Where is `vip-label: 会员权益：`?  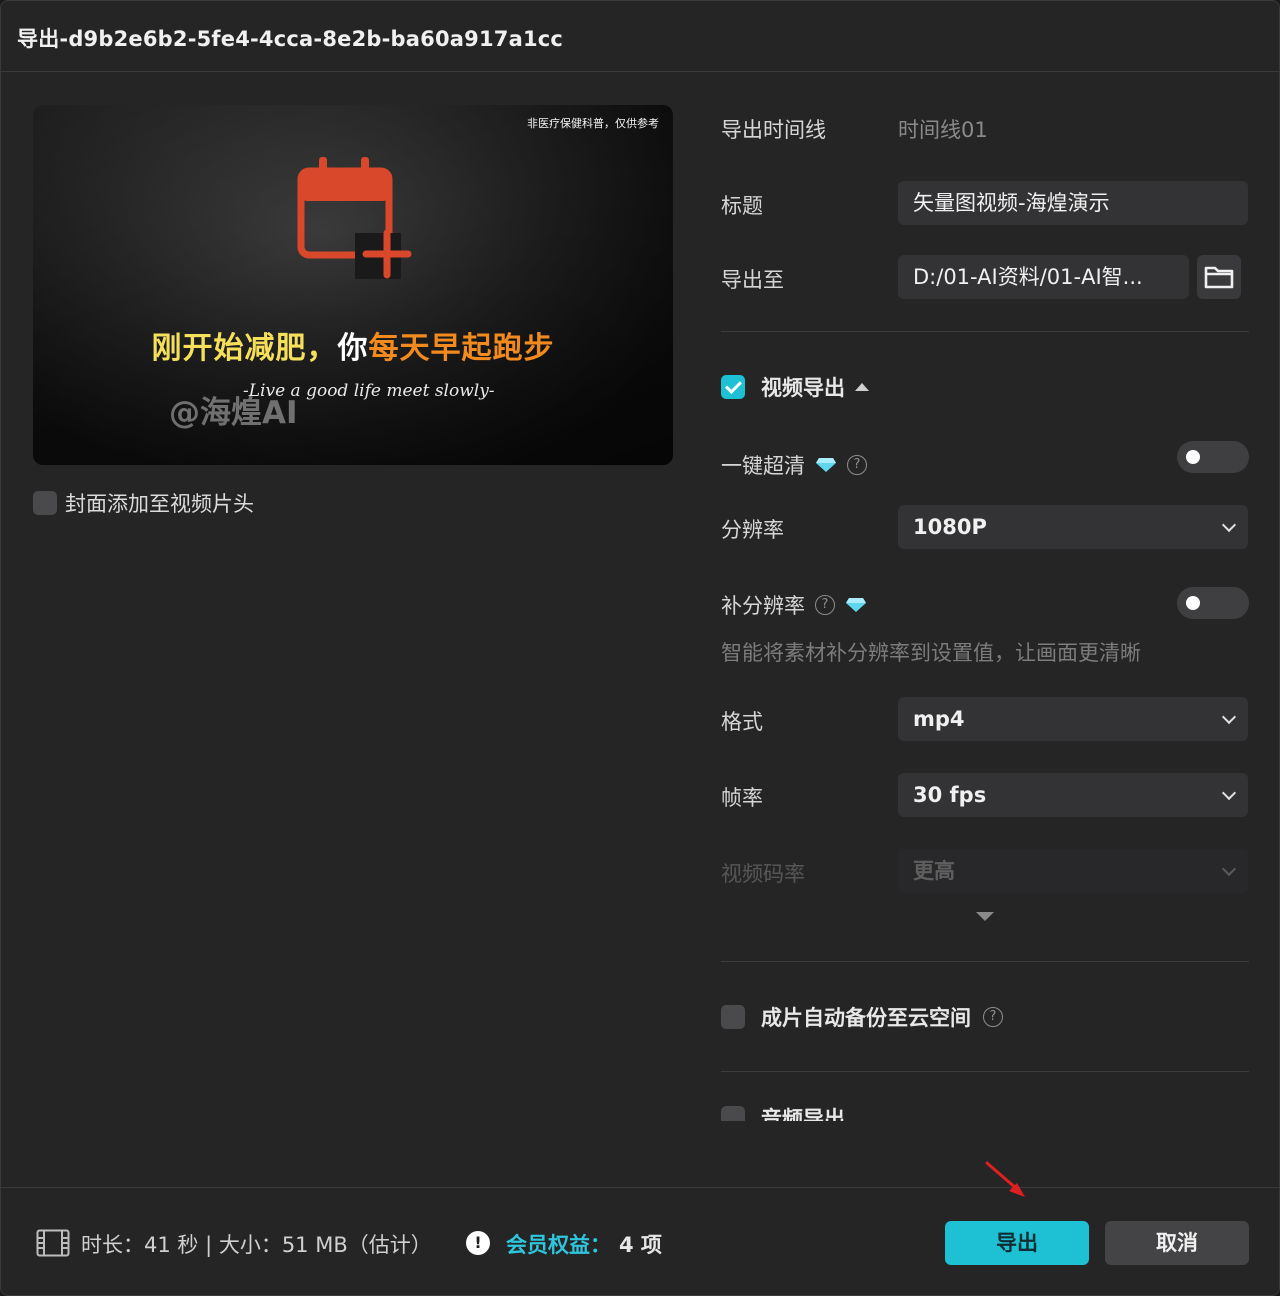
vip-label: 会员权益： is located at coordinates (558, 1245).